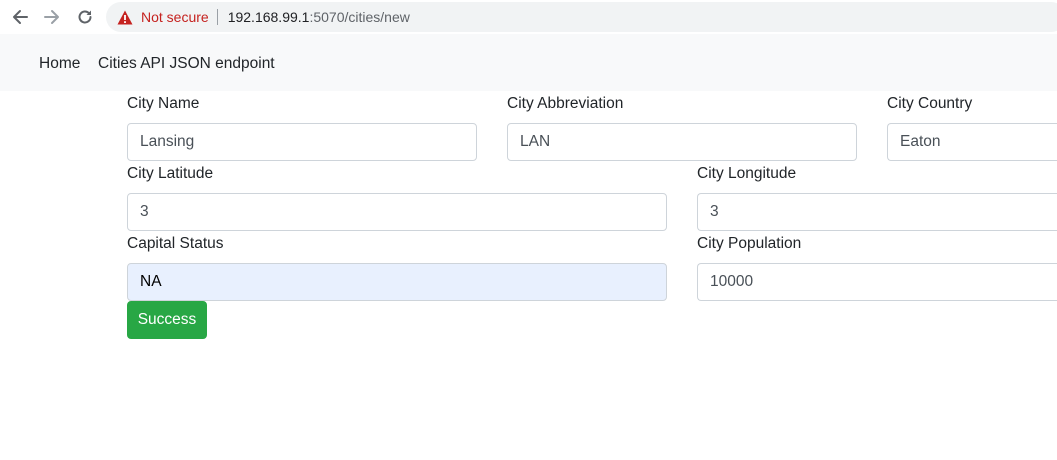 The width and height of the screenshot is (1057, 460). What do you see at coordinates (85, 17) in the screenshot?
I see `reload-icon` at bounding box center [85, 17].